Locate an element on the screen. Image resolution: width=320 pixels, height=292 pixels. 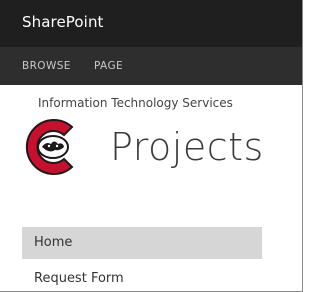
ribbon-tabs: BROWSE PAGE is located at coordinates (151, 66).